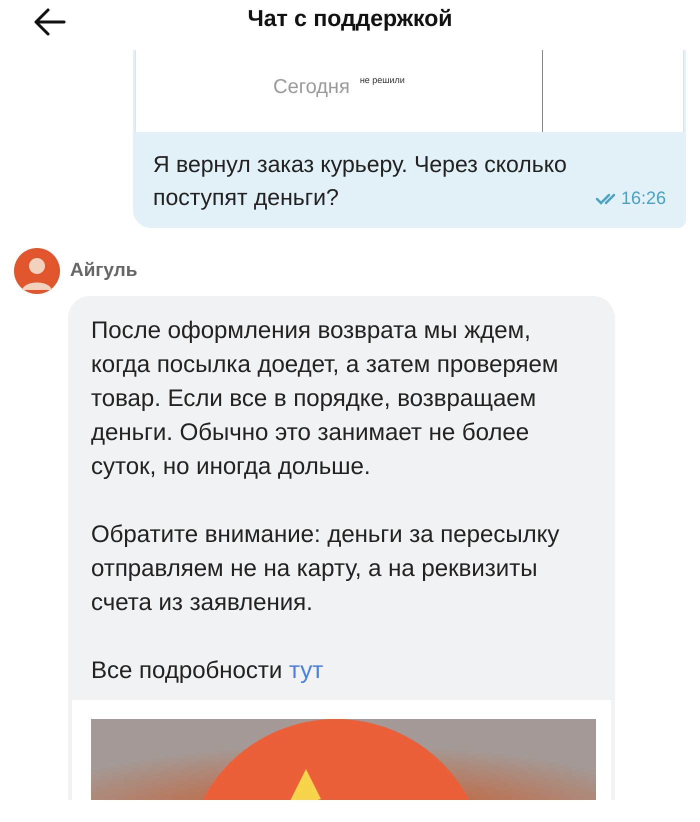 This screenshot has height=822, width=700. Describe the element at coordinates (341, 750) in the screenshot. I see `link-preview-card` at that location.